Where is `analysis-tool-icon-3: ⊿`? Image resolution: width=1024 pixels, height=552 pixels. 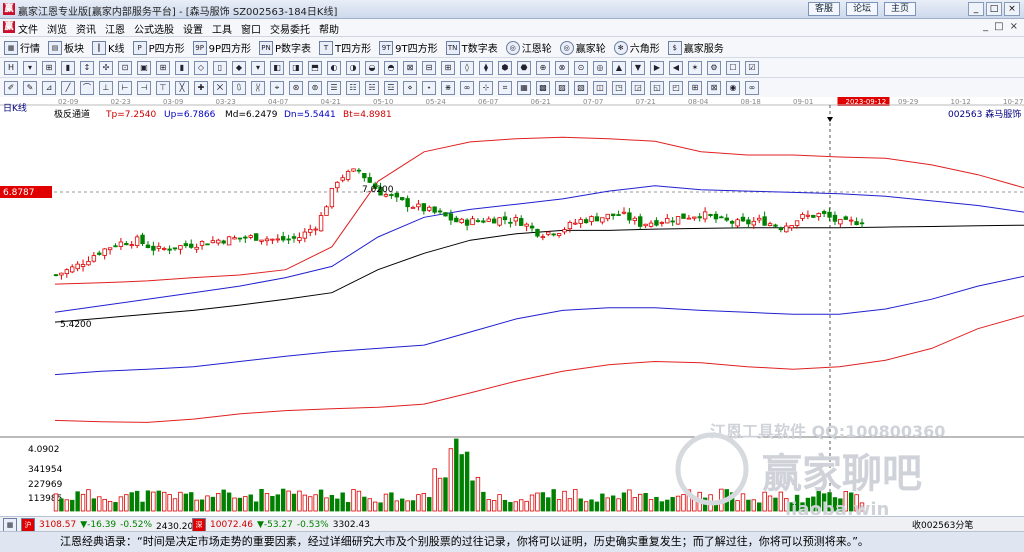
analysis-tool-icon-3: ⊿ is located at coordinates (49, 88).